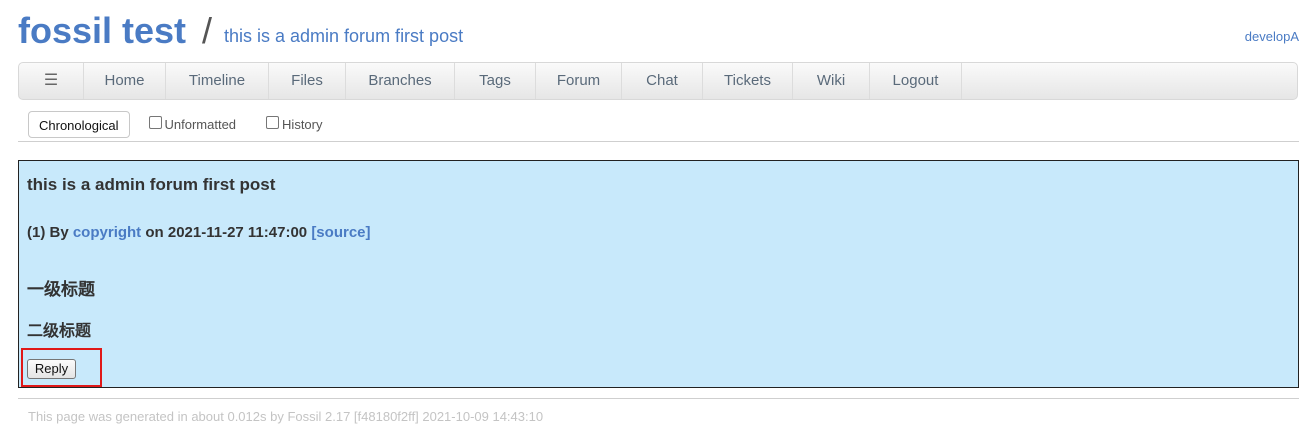 This screenshot has width=1316, height=424. Describe the element at coordinates (155, 122) in the screenshot. I see `unformatted-checkbox` at that location.